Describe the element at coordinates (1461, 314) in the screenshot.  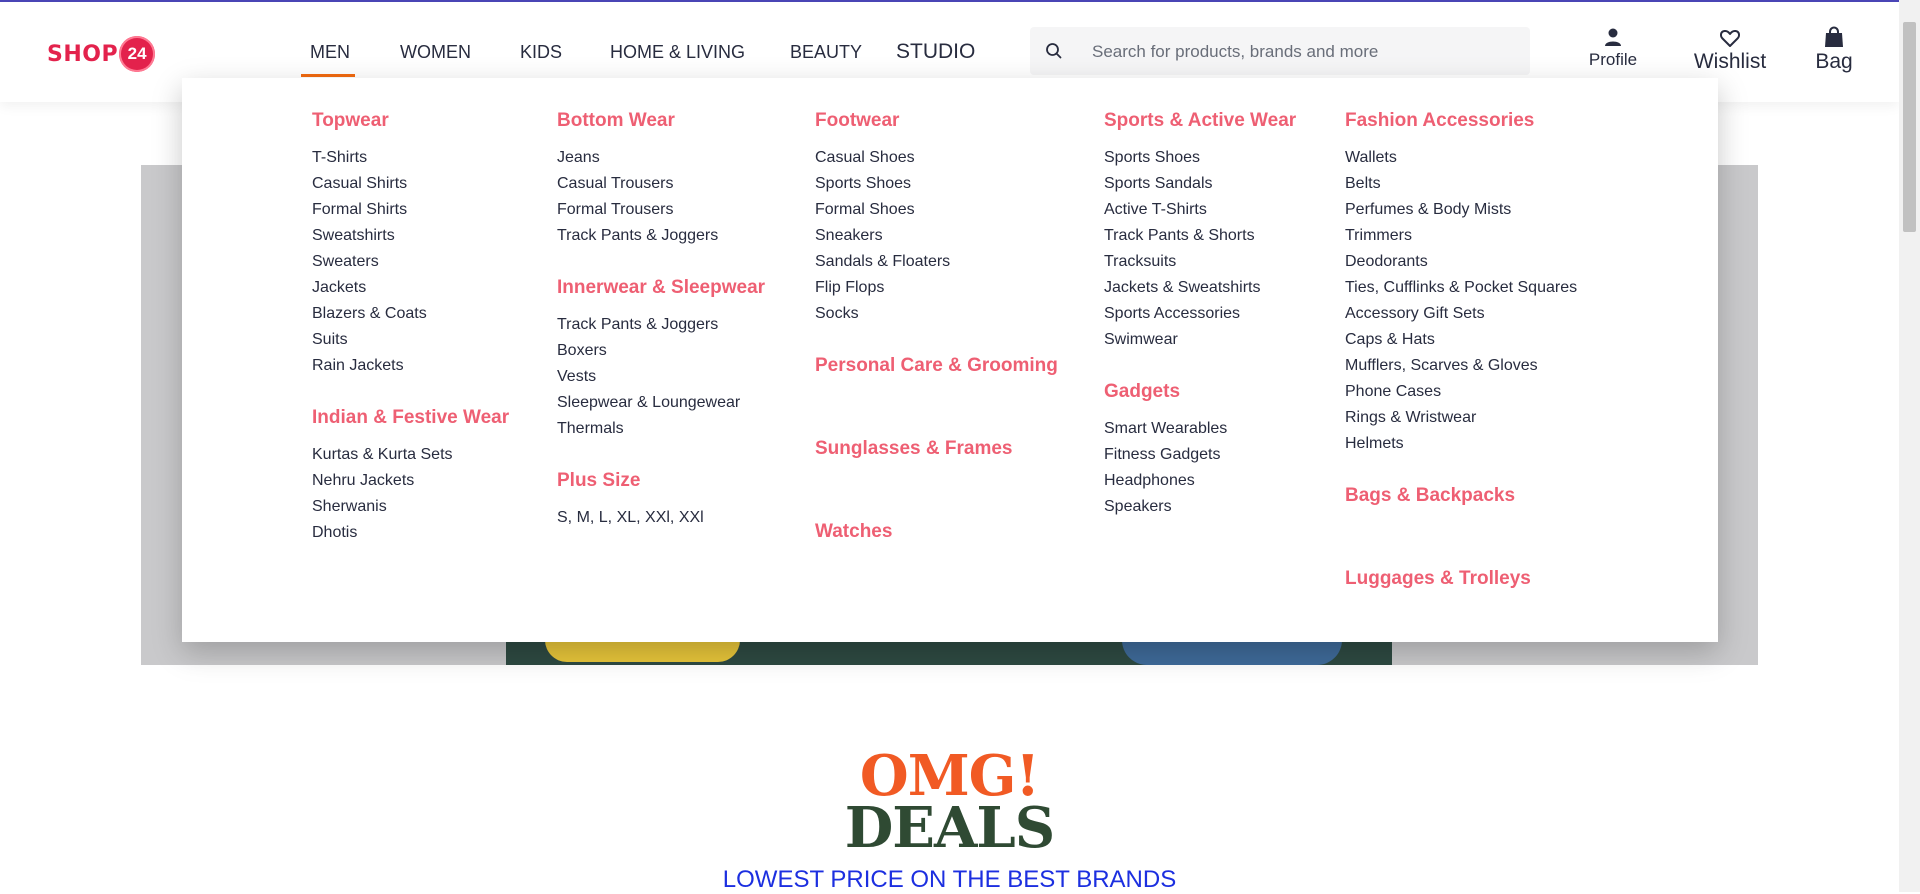
I see `mega-menu-link: Accessory Gift Sets` at that location.